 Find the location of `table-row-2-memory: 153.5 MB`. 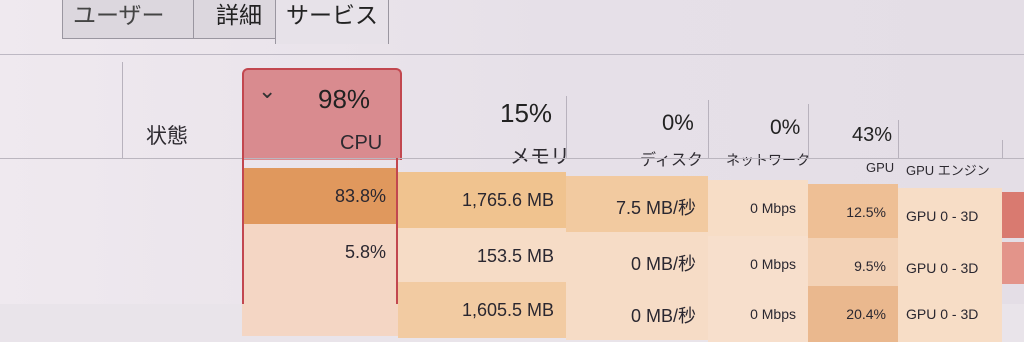

table-row-2-memory: 153.5 MB is located at coordinates (482, 256).